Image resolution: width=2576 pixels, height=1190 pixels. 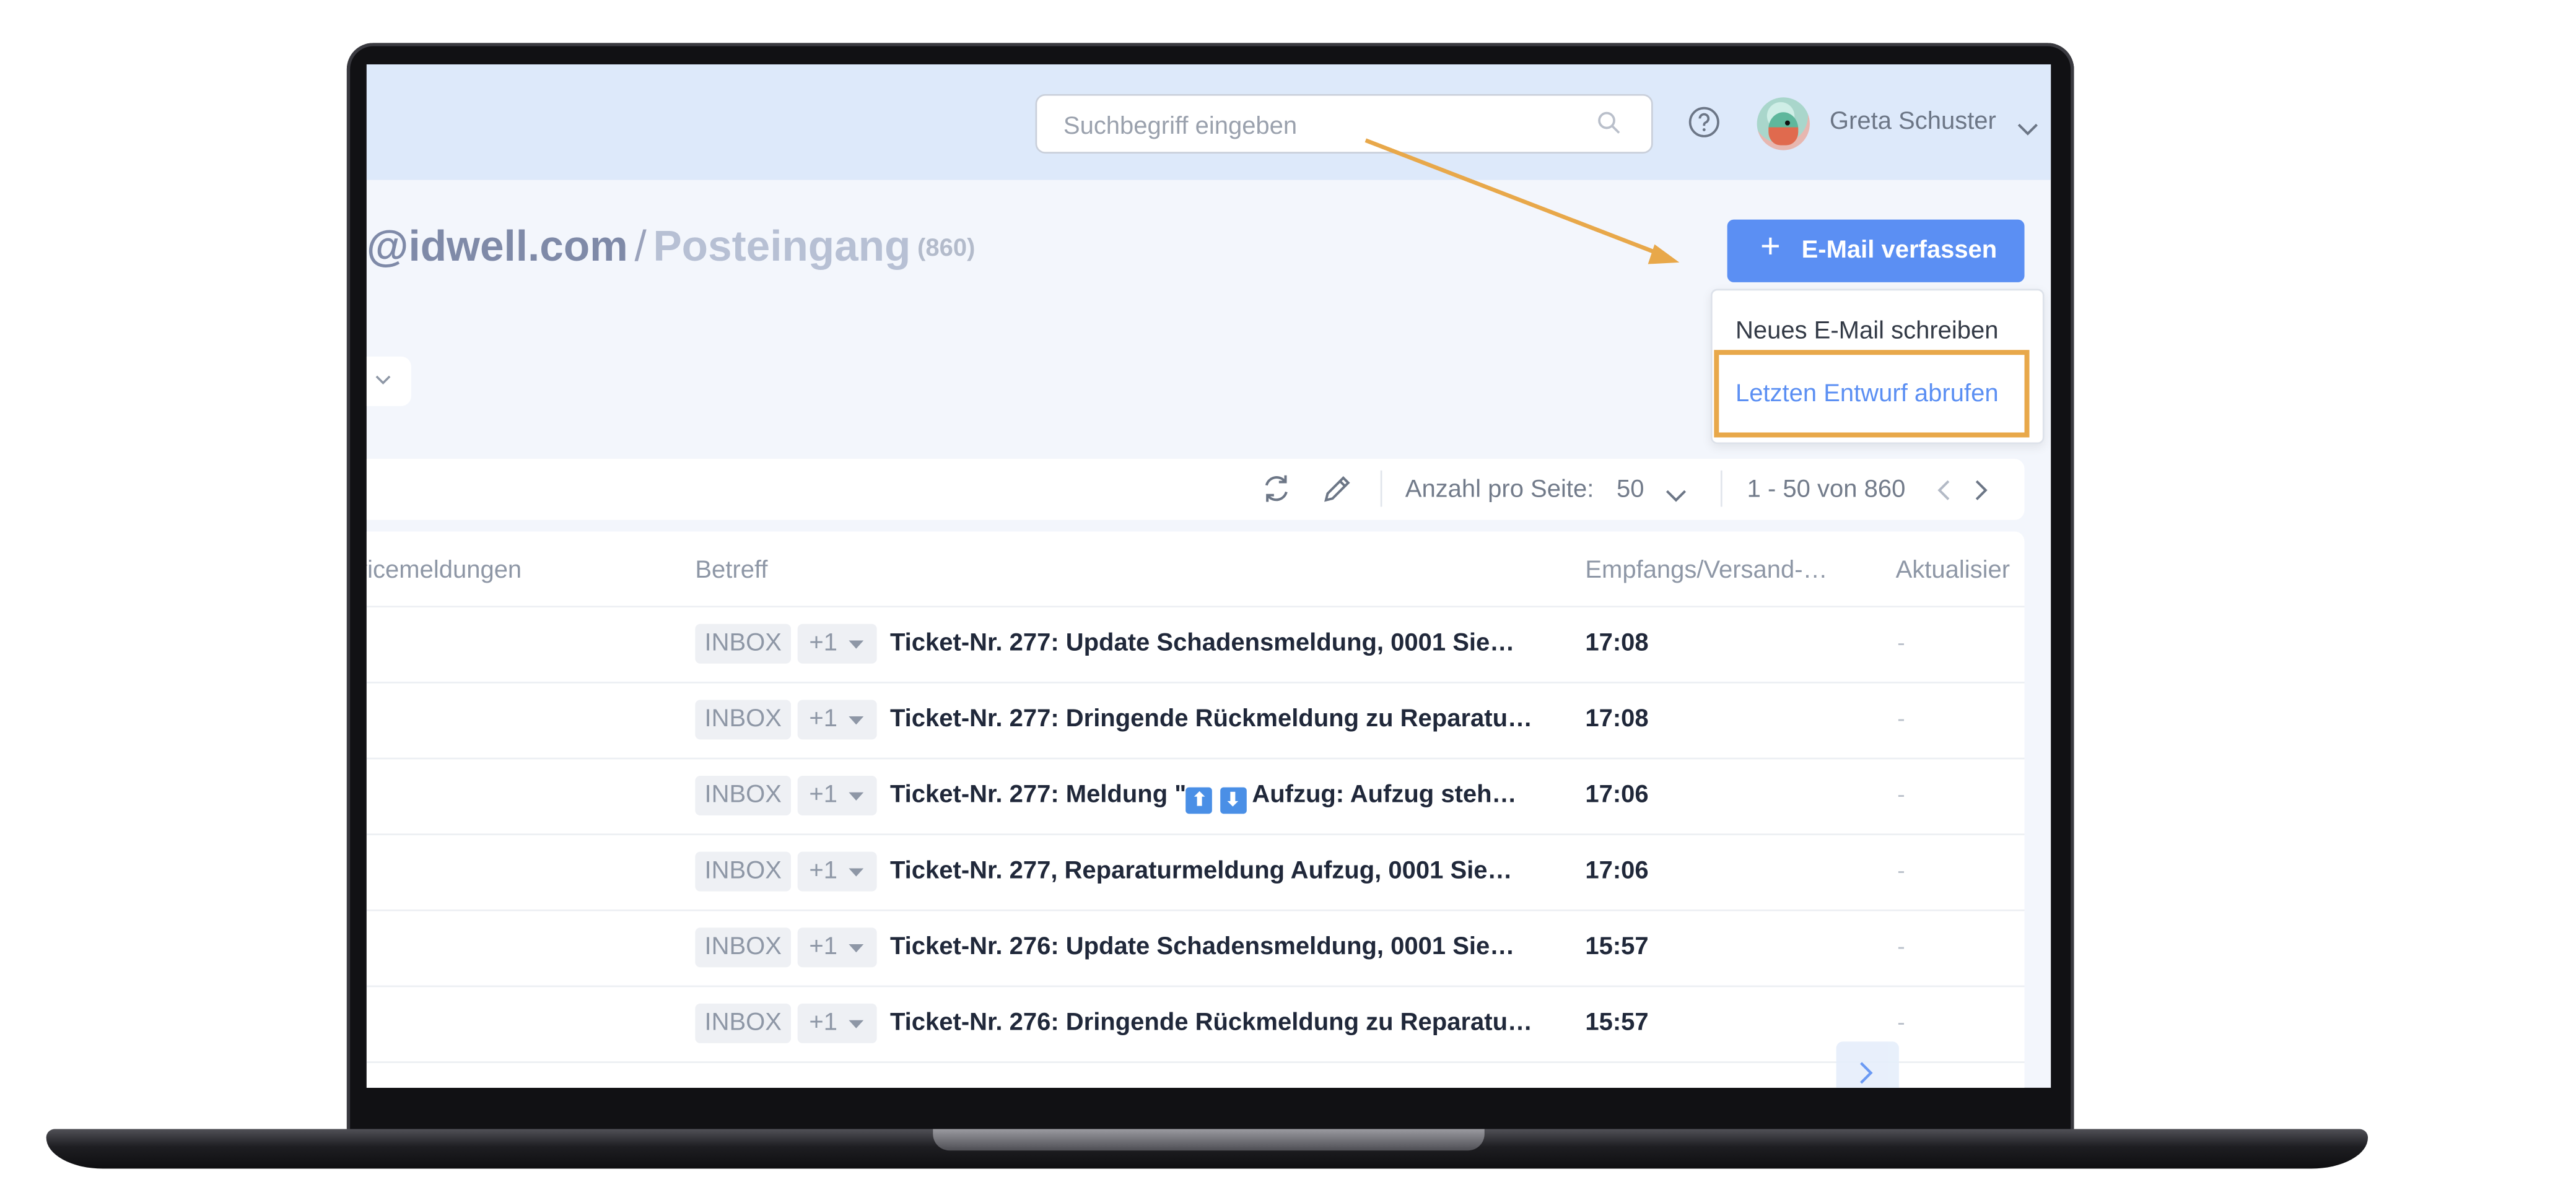 I want to click on filter-dropdown, so click(x=388, y=381).